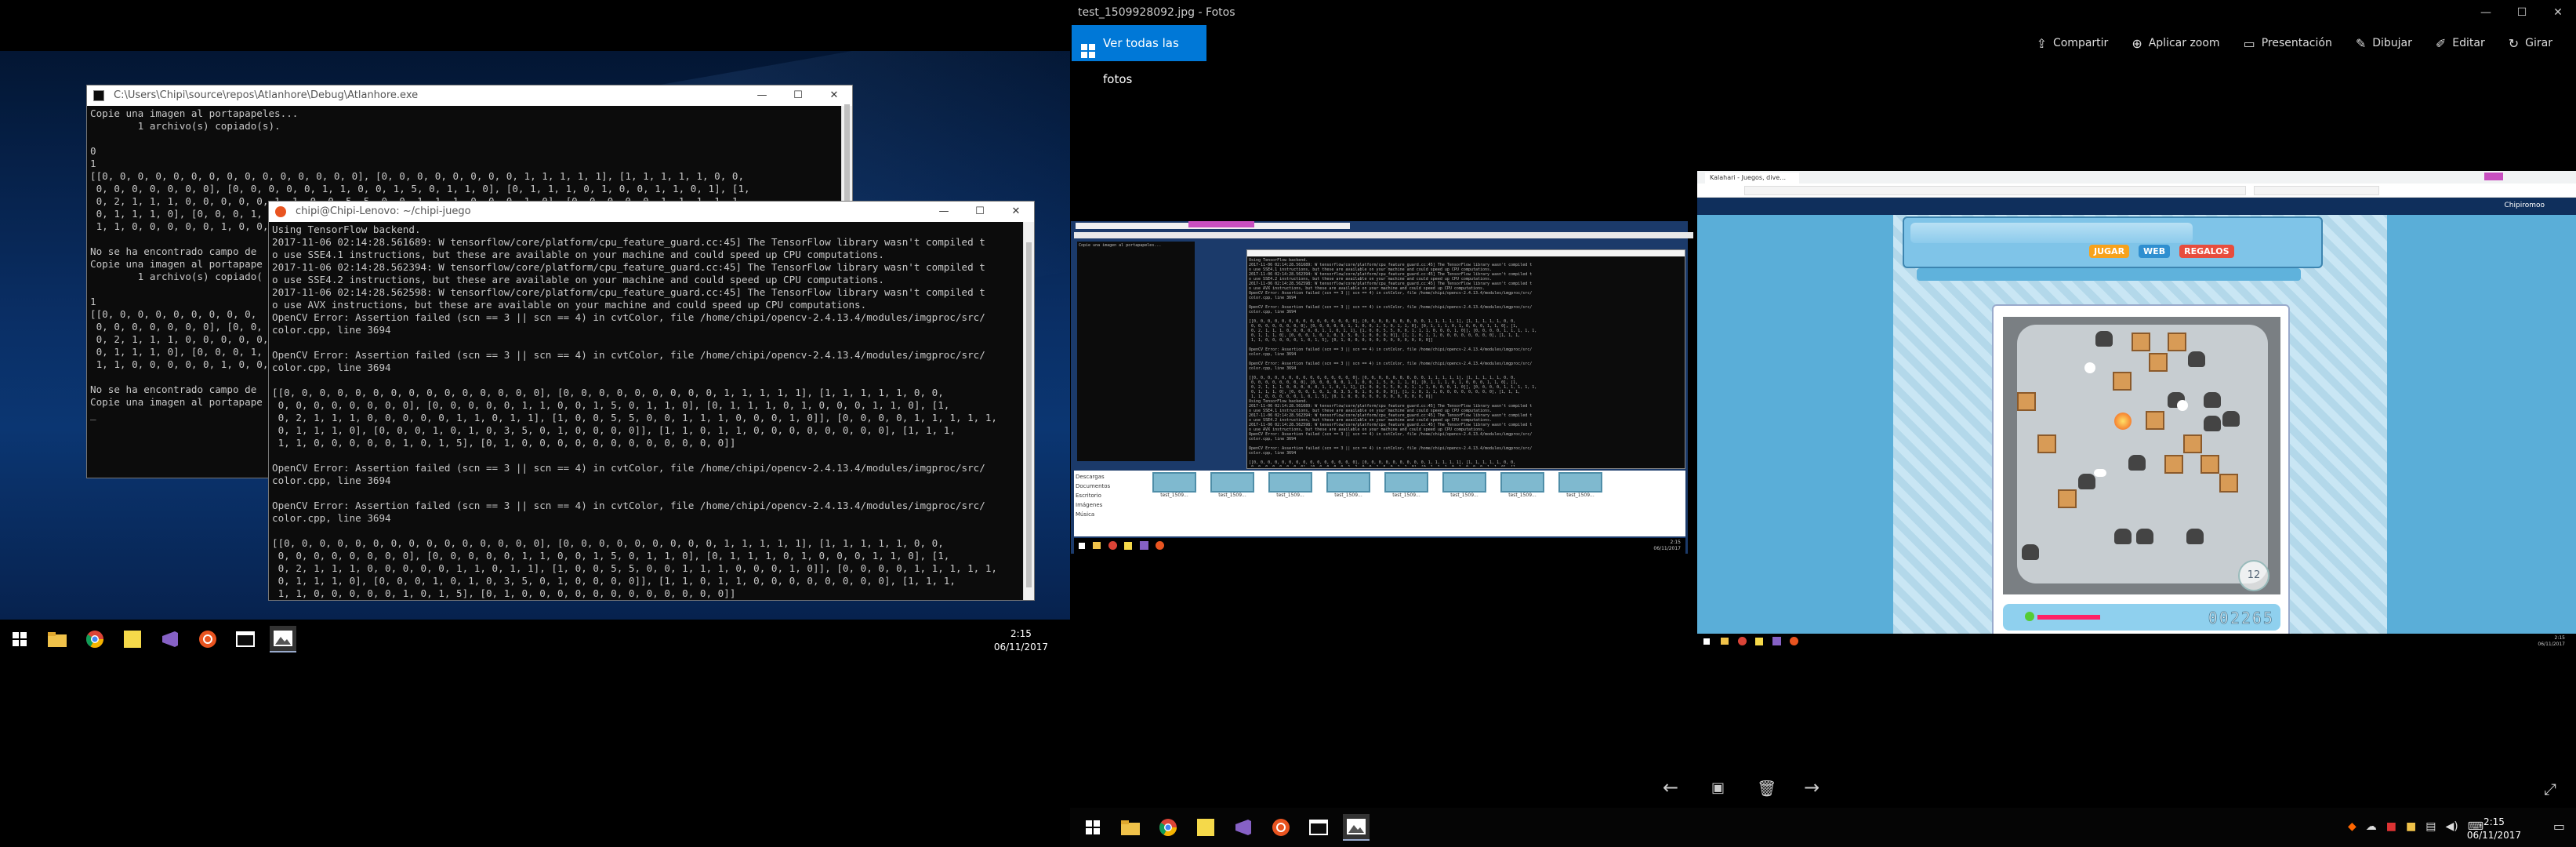 The image size is (2576, 847). Describe the element at coordinates (2461, 43) in the screenshot. I see `toolbar-editar-button: ✐ Editar` at that location.